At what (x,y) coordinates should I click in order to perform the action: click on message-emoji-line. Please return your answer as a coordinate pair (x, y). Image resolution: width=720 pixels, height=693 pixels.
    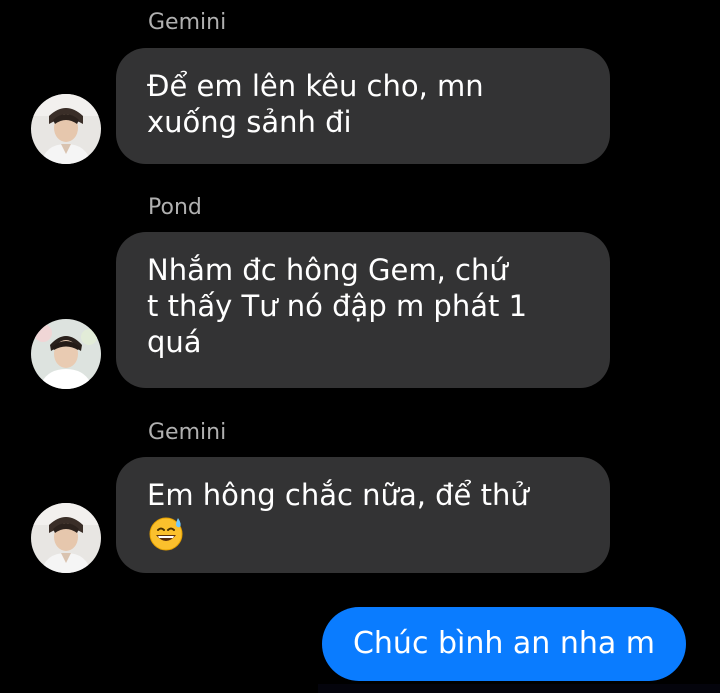
    Looking at the image, I should click on (363, 532).